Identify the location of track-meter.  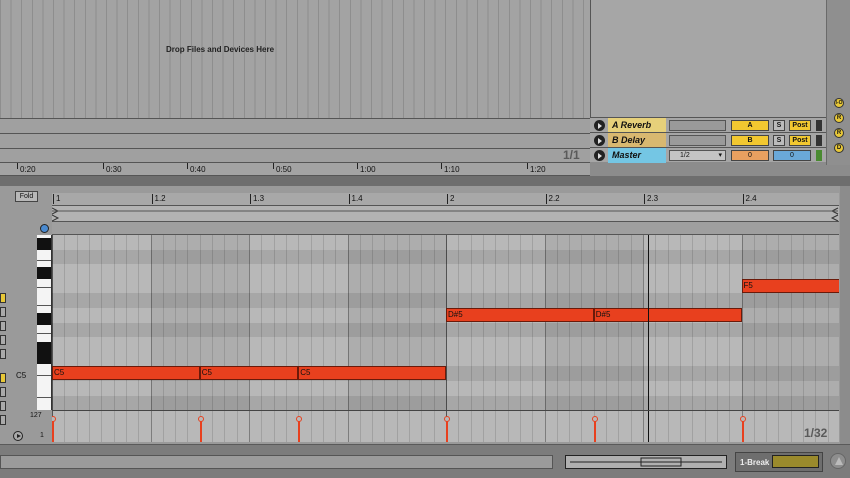
(819, 125).